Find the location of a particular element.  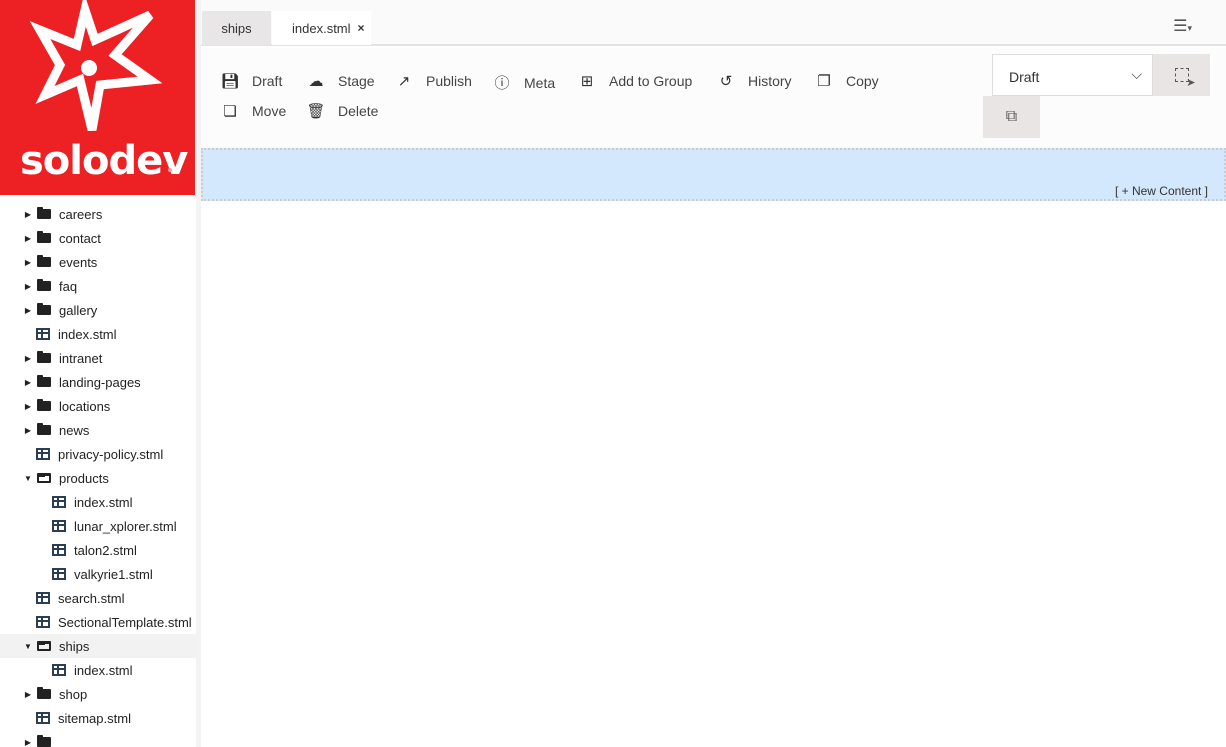

tree-item-label: ships is located at coordinates (74, 646).